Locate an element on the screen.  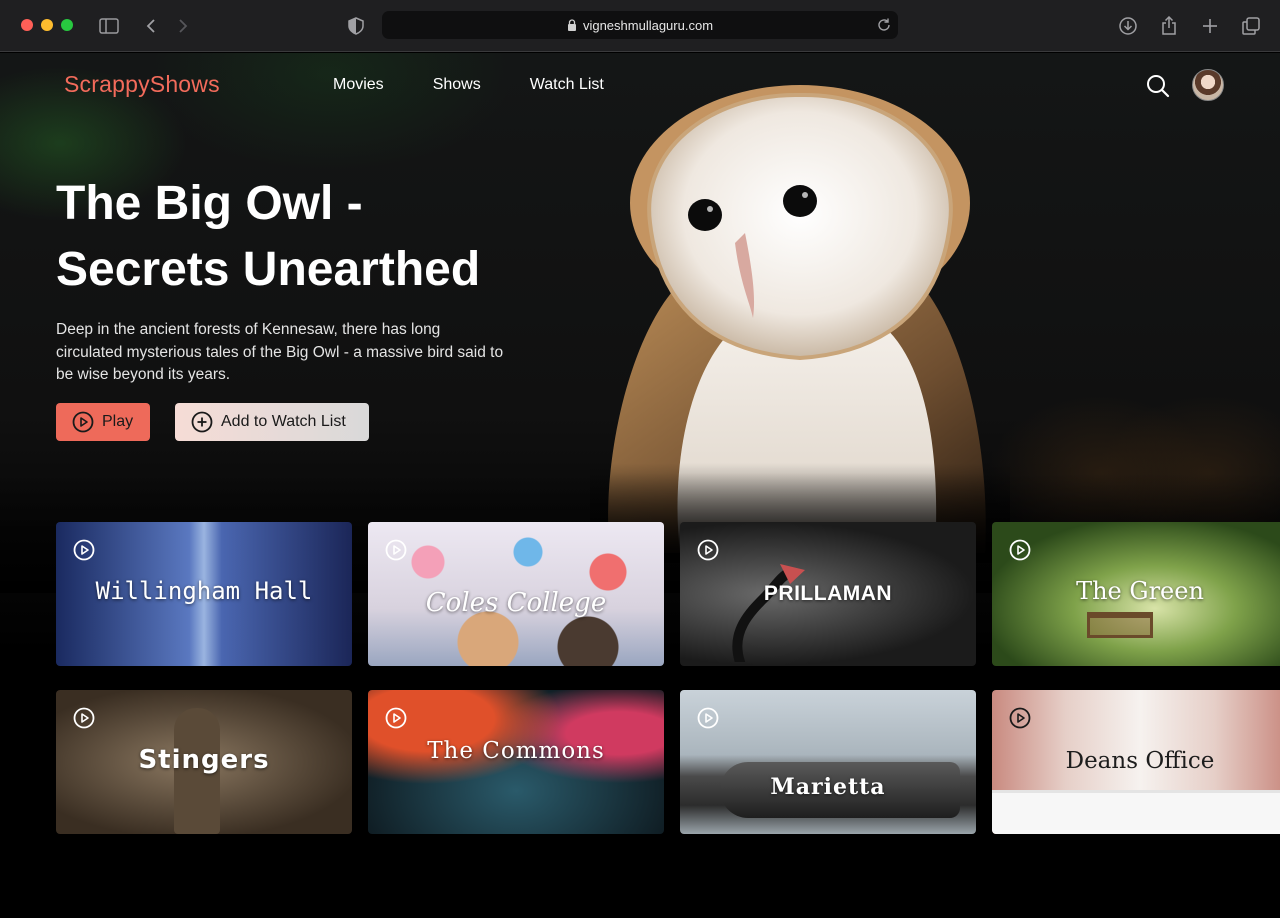
user-avatar is located at coordinates (1208, 85).